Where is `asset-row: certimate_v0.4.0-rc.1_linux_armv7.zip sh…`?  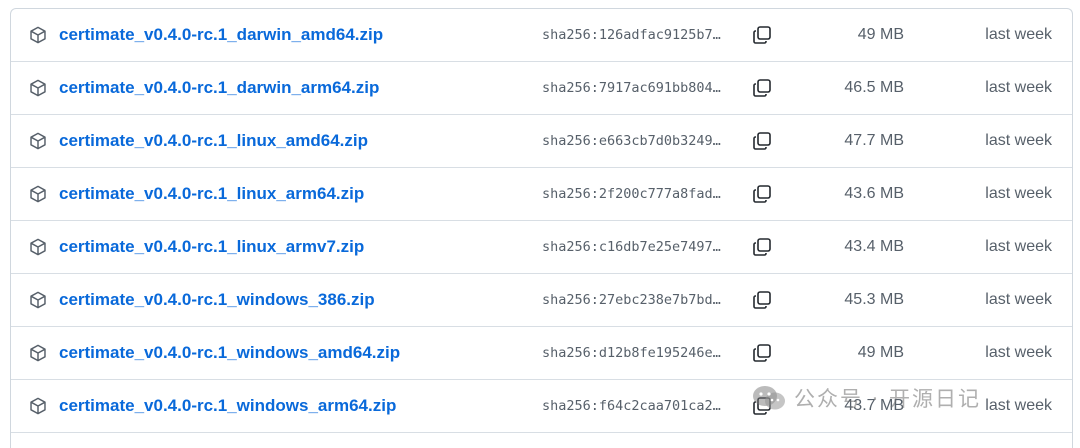 asset-row: certimate_v0.4.0-rc.1_linux_armv7.zip sh… is located at coordinates (541, 247).